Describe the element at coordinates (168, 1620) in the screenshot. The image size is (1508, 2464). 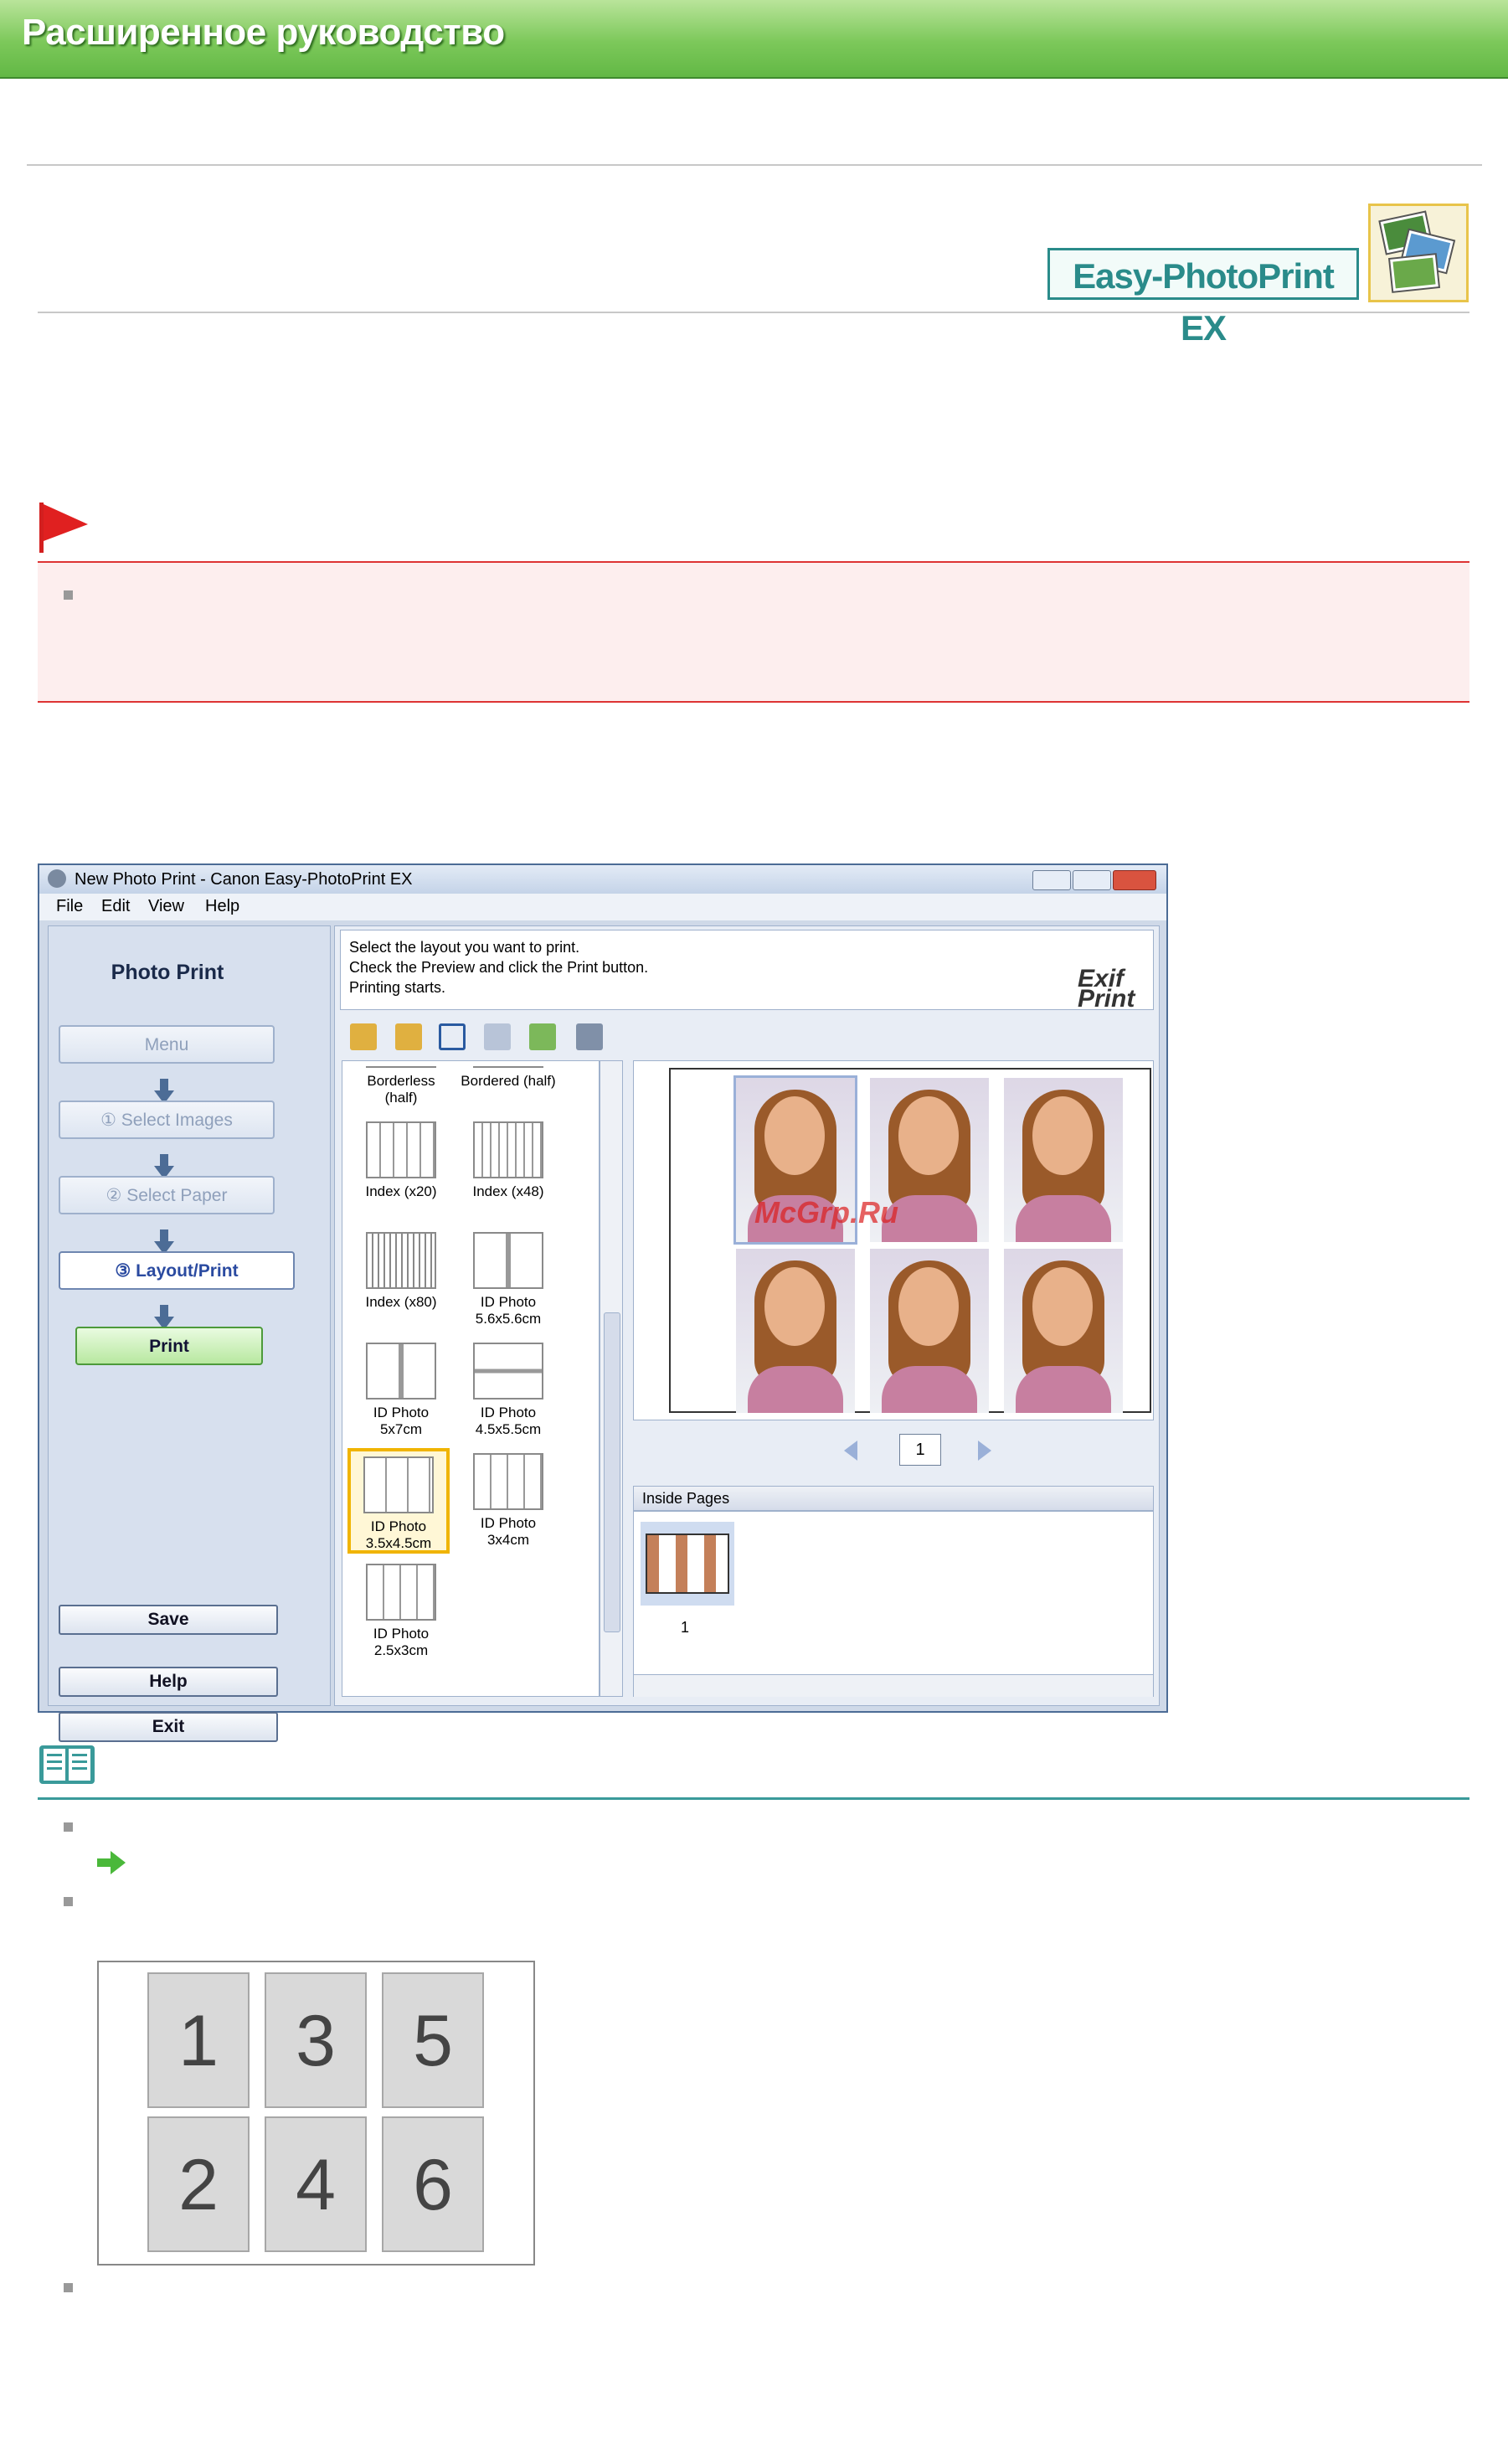
I see `save-button: Save` at that location.